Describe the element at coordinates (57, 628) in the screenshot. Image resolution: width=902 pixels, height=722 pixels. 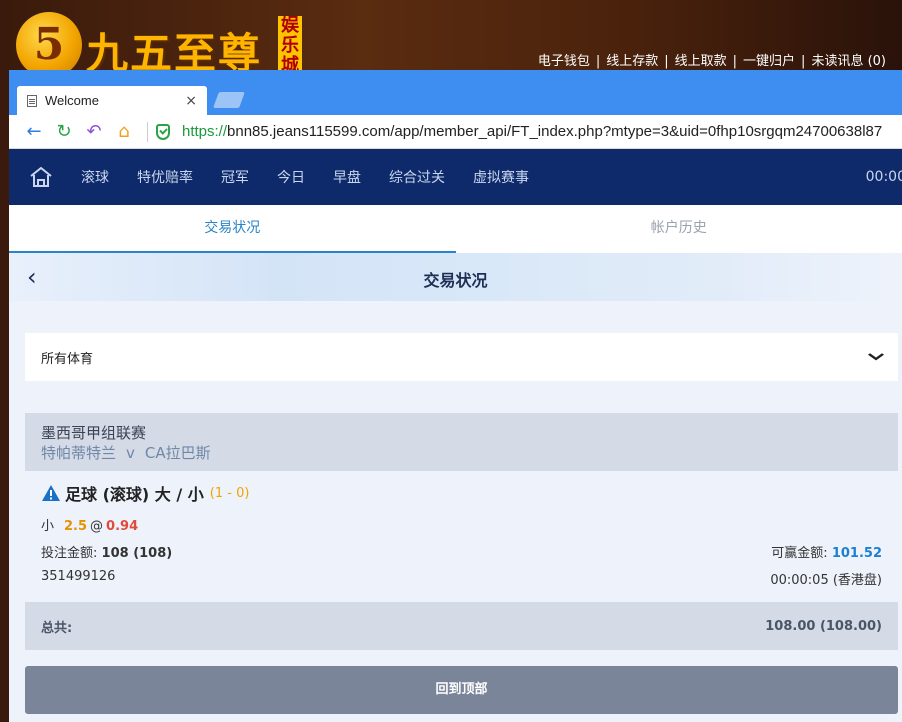
I see `total-label: 总共:` at that location.